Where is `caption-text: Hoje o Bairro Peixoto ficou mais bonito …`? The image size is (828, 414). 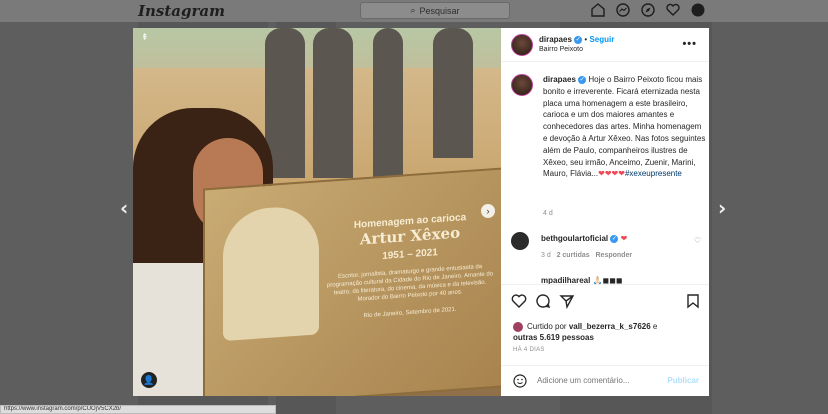
caption-text: Hoje o Bairro Peixoto ficou mais bonito … is located at coordinates (624, 127).